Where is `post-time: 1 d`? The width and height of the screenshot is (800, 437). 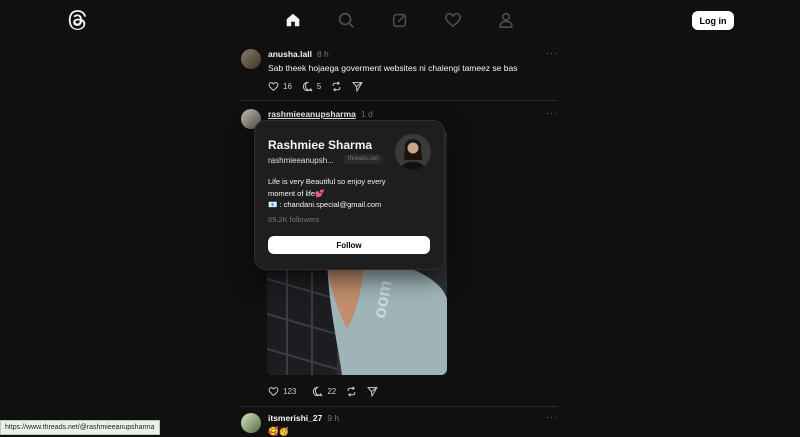 post-time: 1 d is located at coordinates (366, 114).